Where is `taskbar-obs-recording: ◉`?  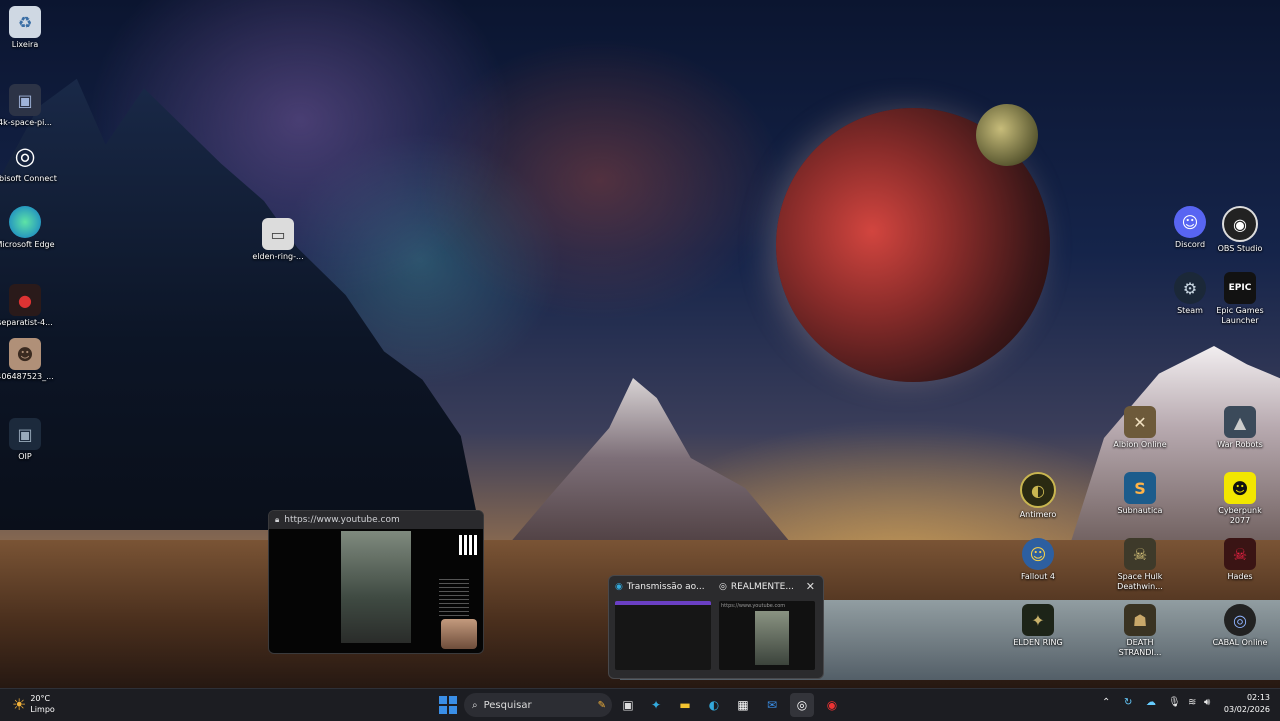 taskbar-obs-recording: ◉ is located at coordinates (832, 705).